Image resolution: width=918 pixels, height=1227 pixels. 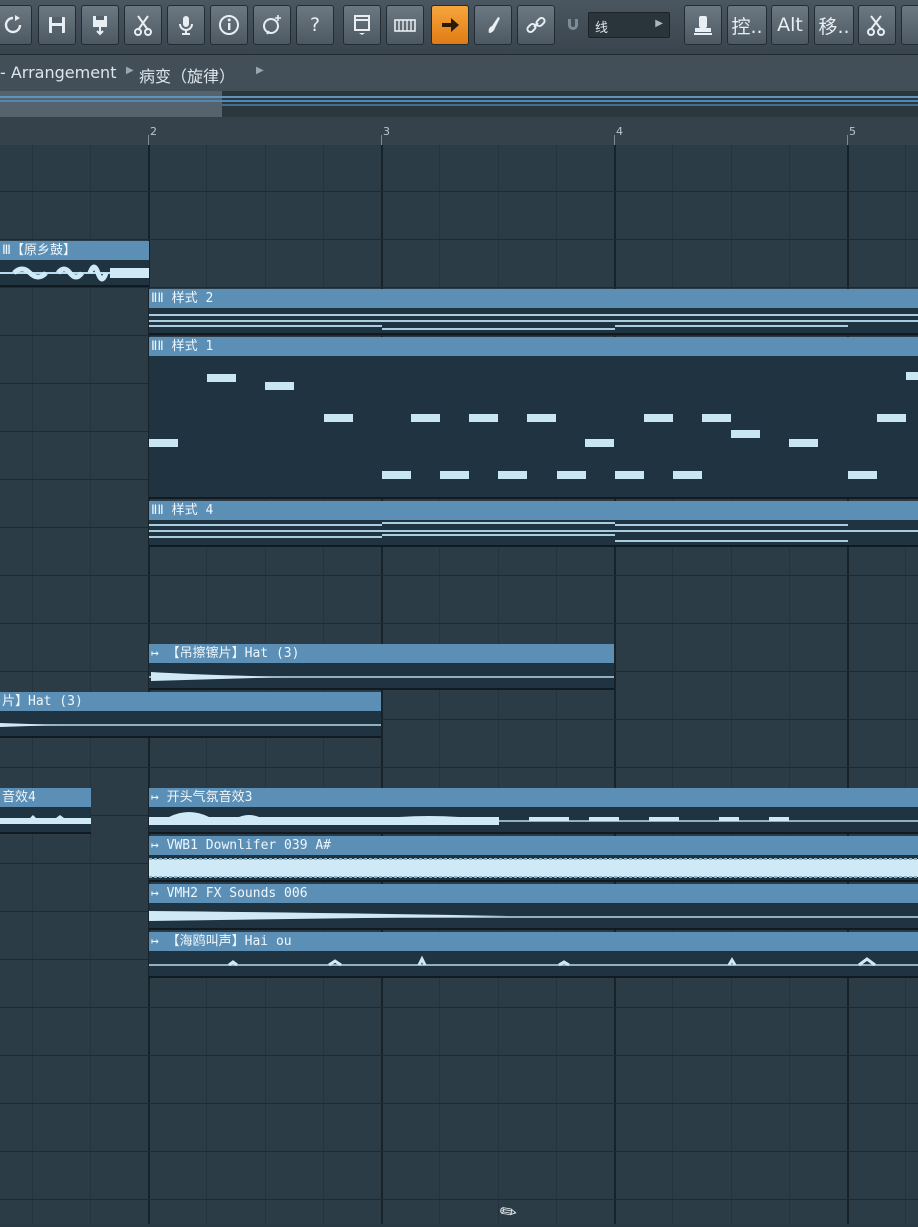 What do you see at coordinates (602, 28) in the screenshot?
I see `snap-select-value: 线` at bounding box center [602, 28].